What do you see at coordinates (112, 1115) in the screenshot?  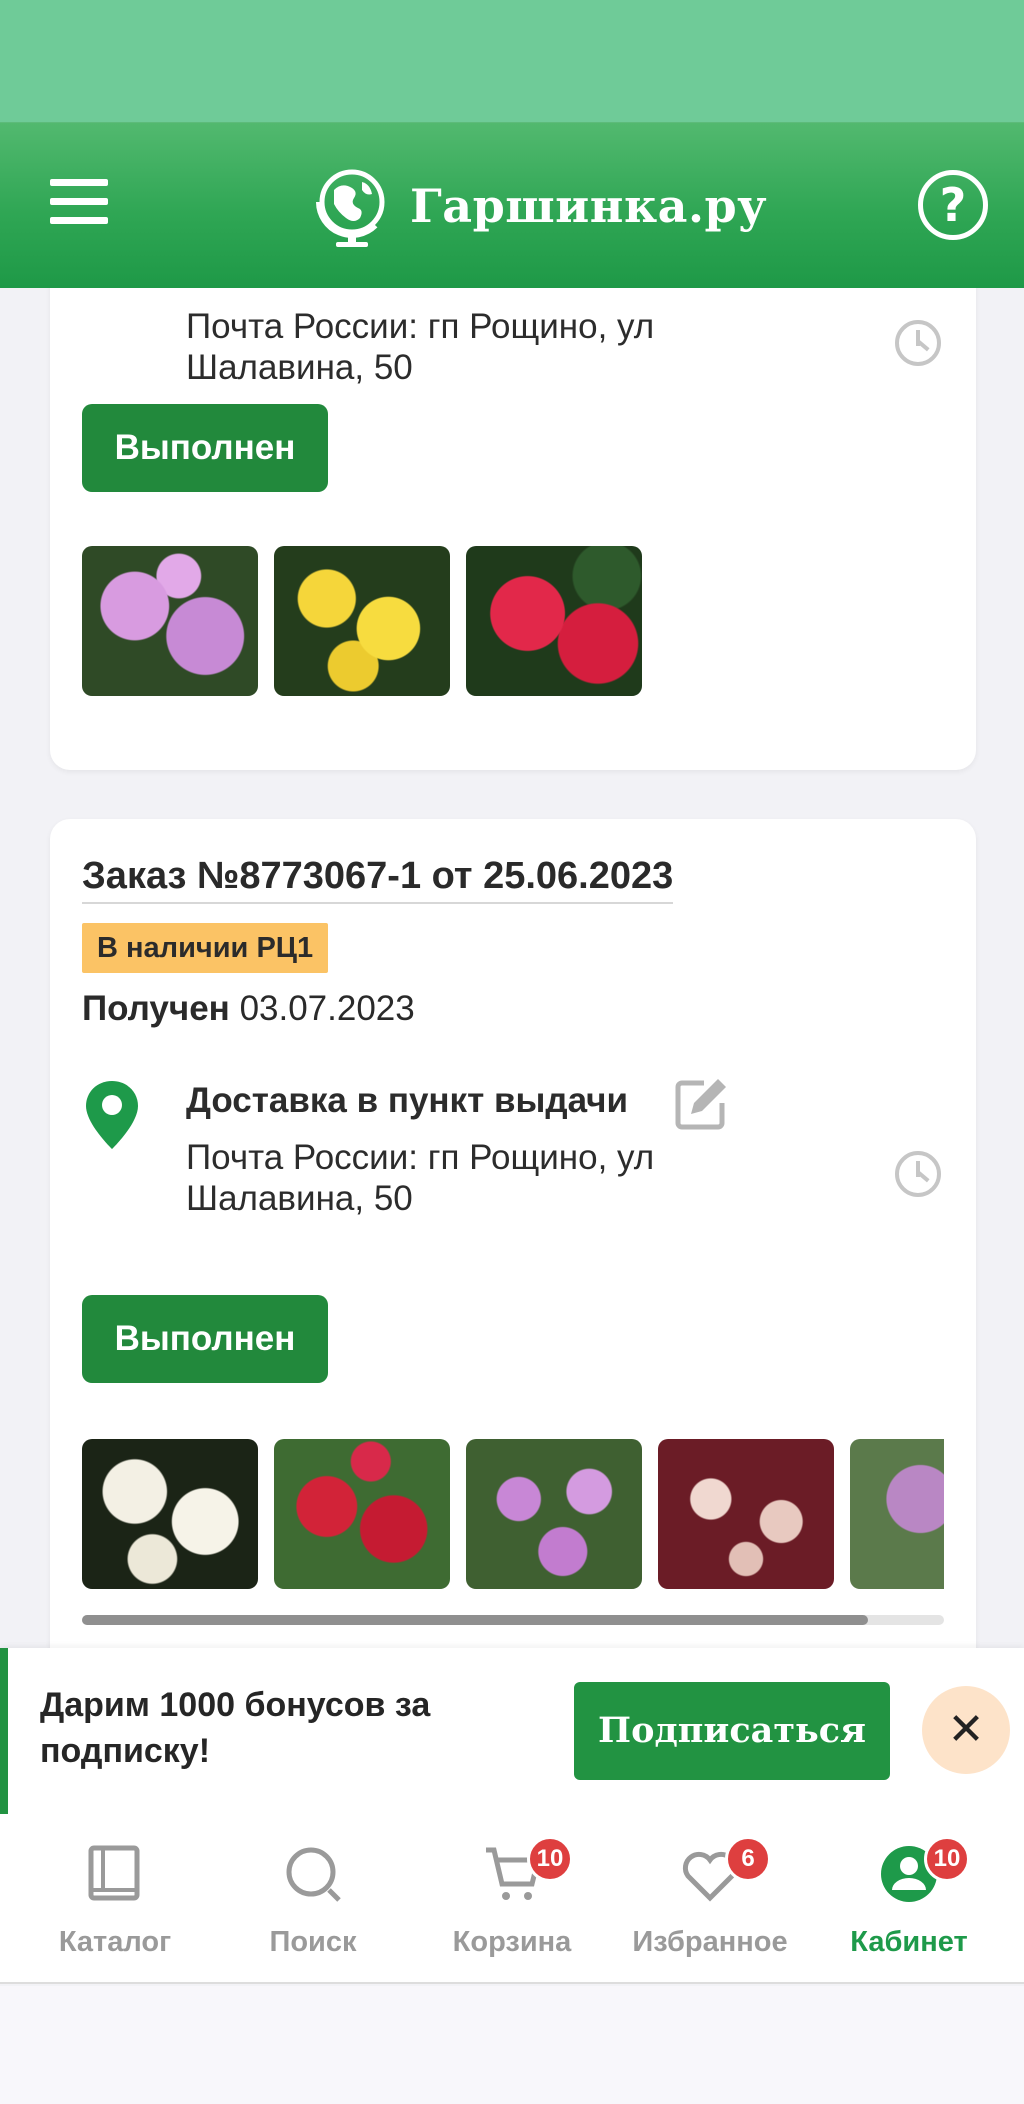 I see `location-pin-icon` at bounding box center [112, 1115].